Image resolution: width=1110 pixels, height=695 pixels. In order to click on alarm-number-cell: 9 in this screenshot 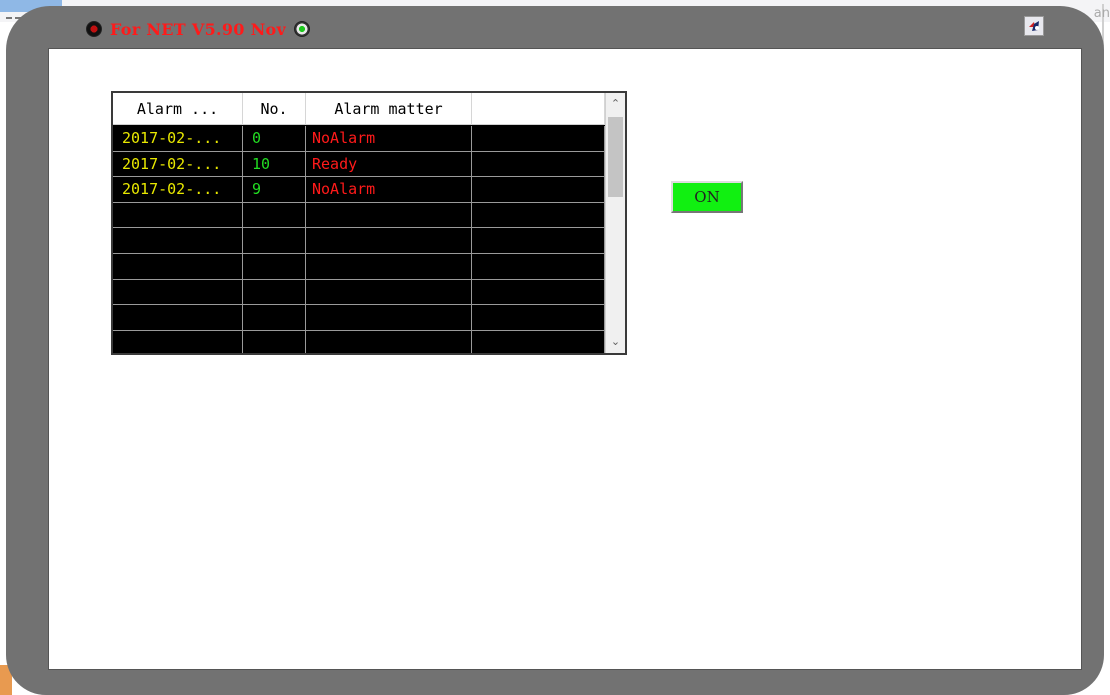, I will do `click(274, 189)`.